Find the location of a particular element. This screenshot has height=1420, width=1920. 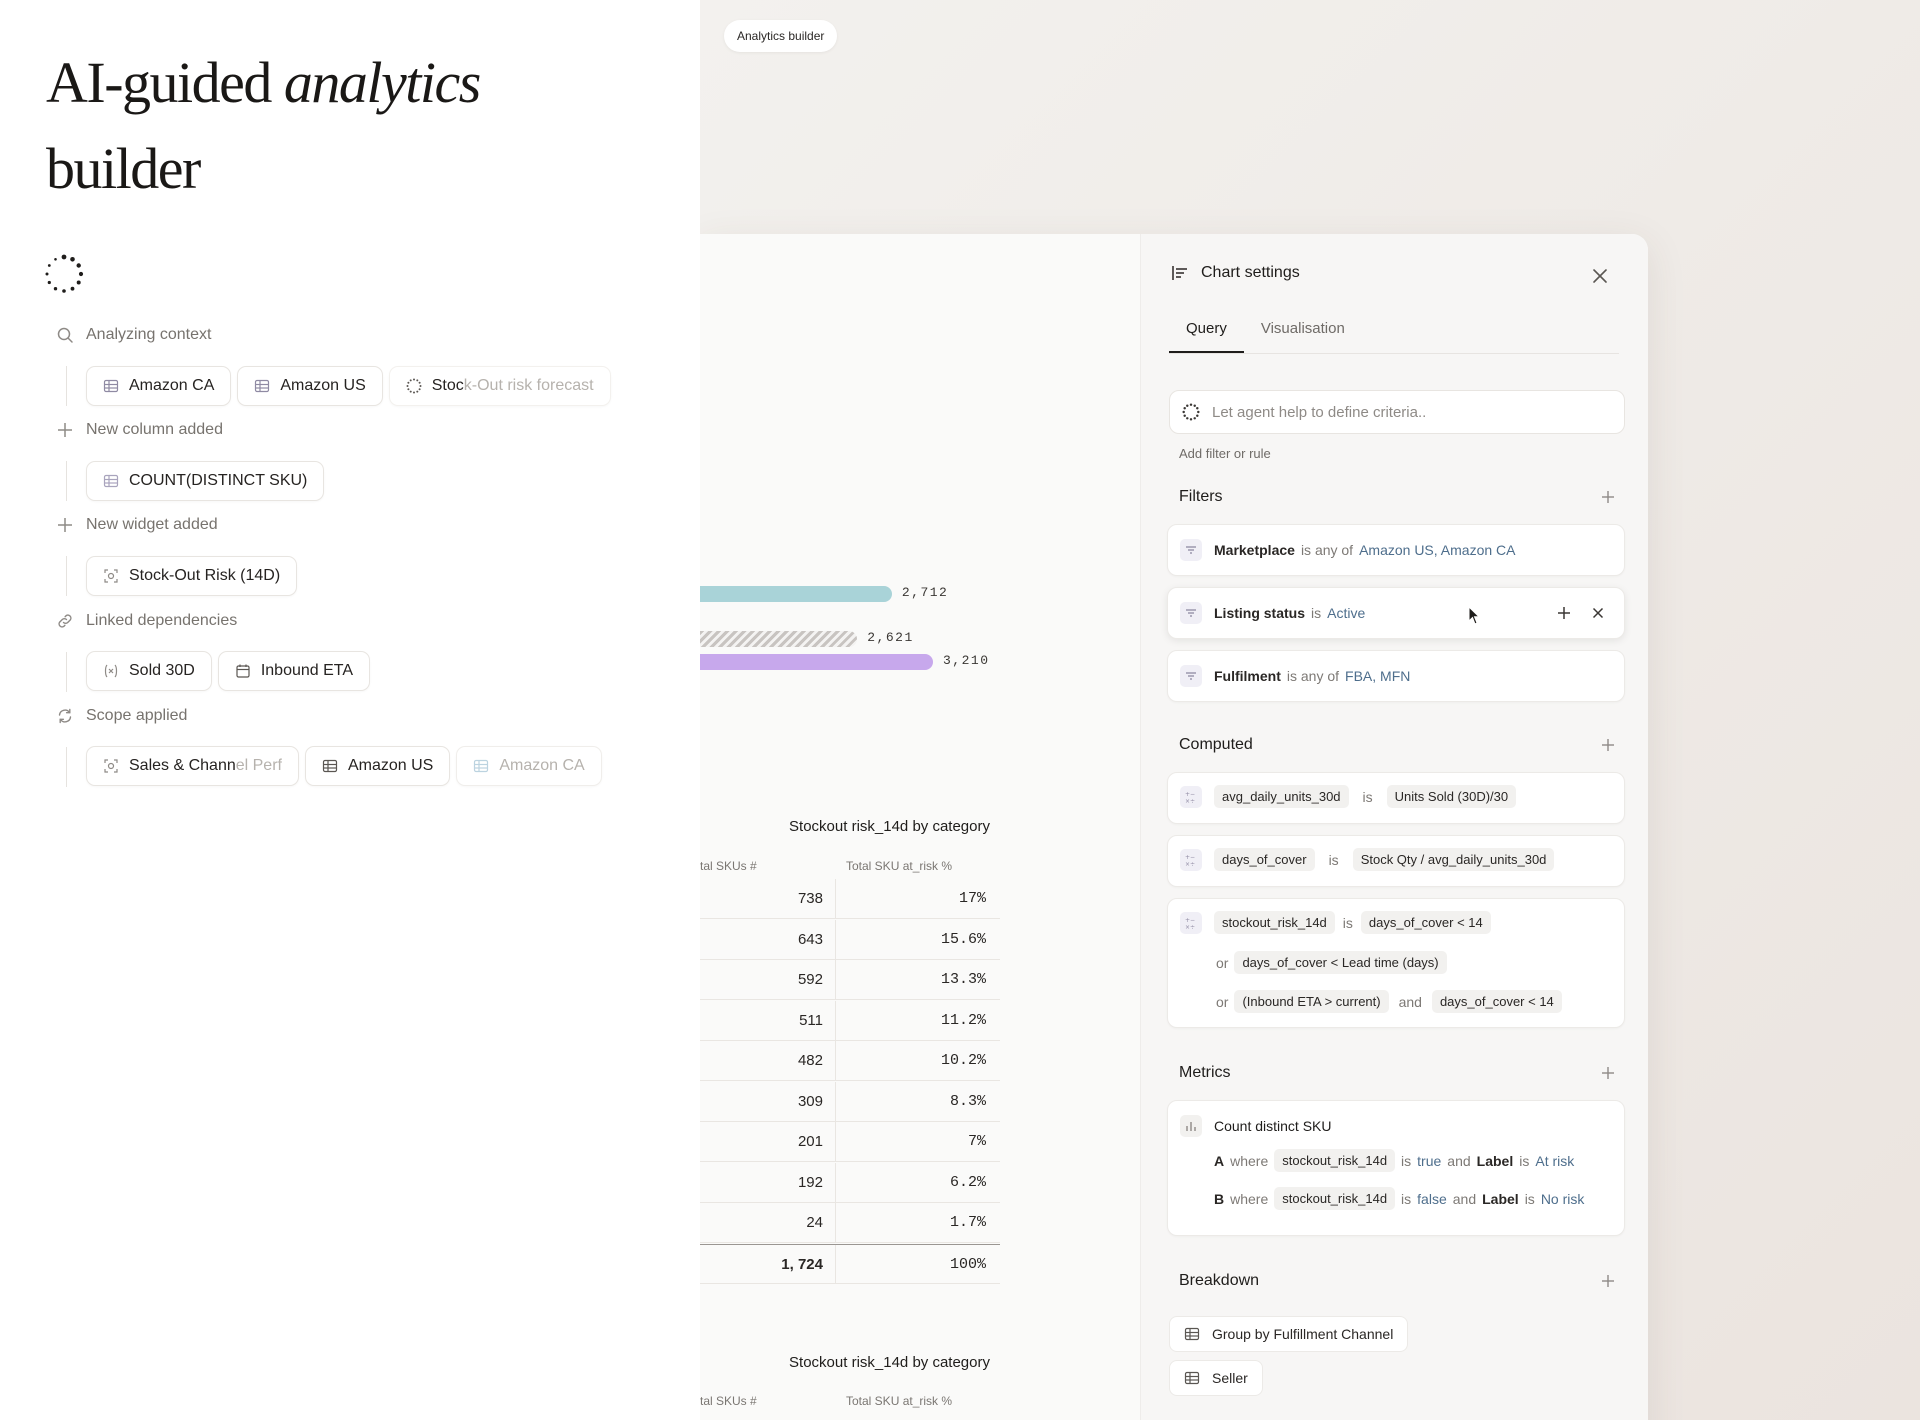

cell-at-risk-pct: 1.7% is located at coordinates (967, 1222).